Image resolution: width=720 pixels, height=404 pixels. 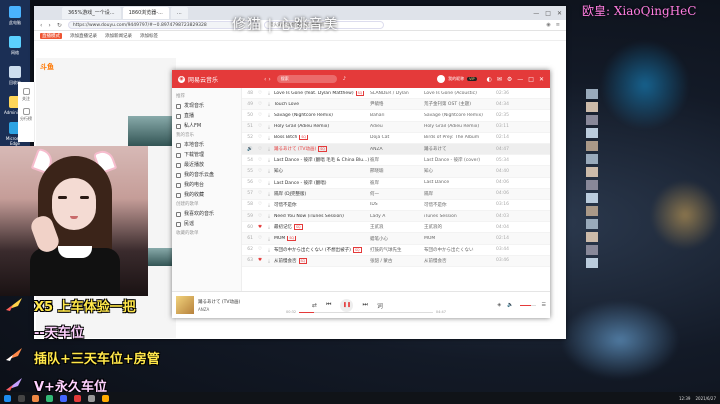 What do you see at coordinates (322, 138) in the screenshot?
I see `song-title: Boss Bitch SQ` at bounding box center [322, 138].